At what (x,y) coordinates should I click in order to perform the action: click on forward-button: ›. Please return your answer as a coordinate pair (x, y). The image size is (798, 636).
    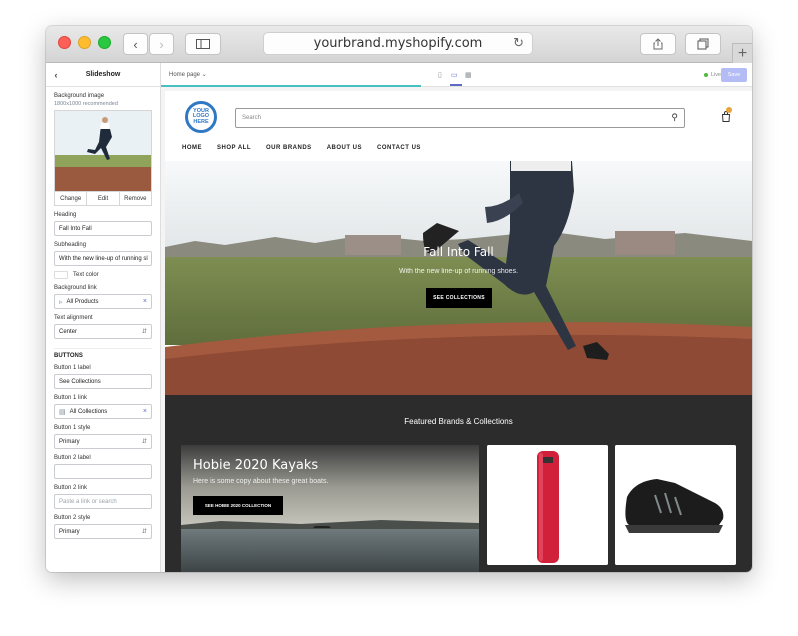
    Looking at the image, I should click on (161, 44).